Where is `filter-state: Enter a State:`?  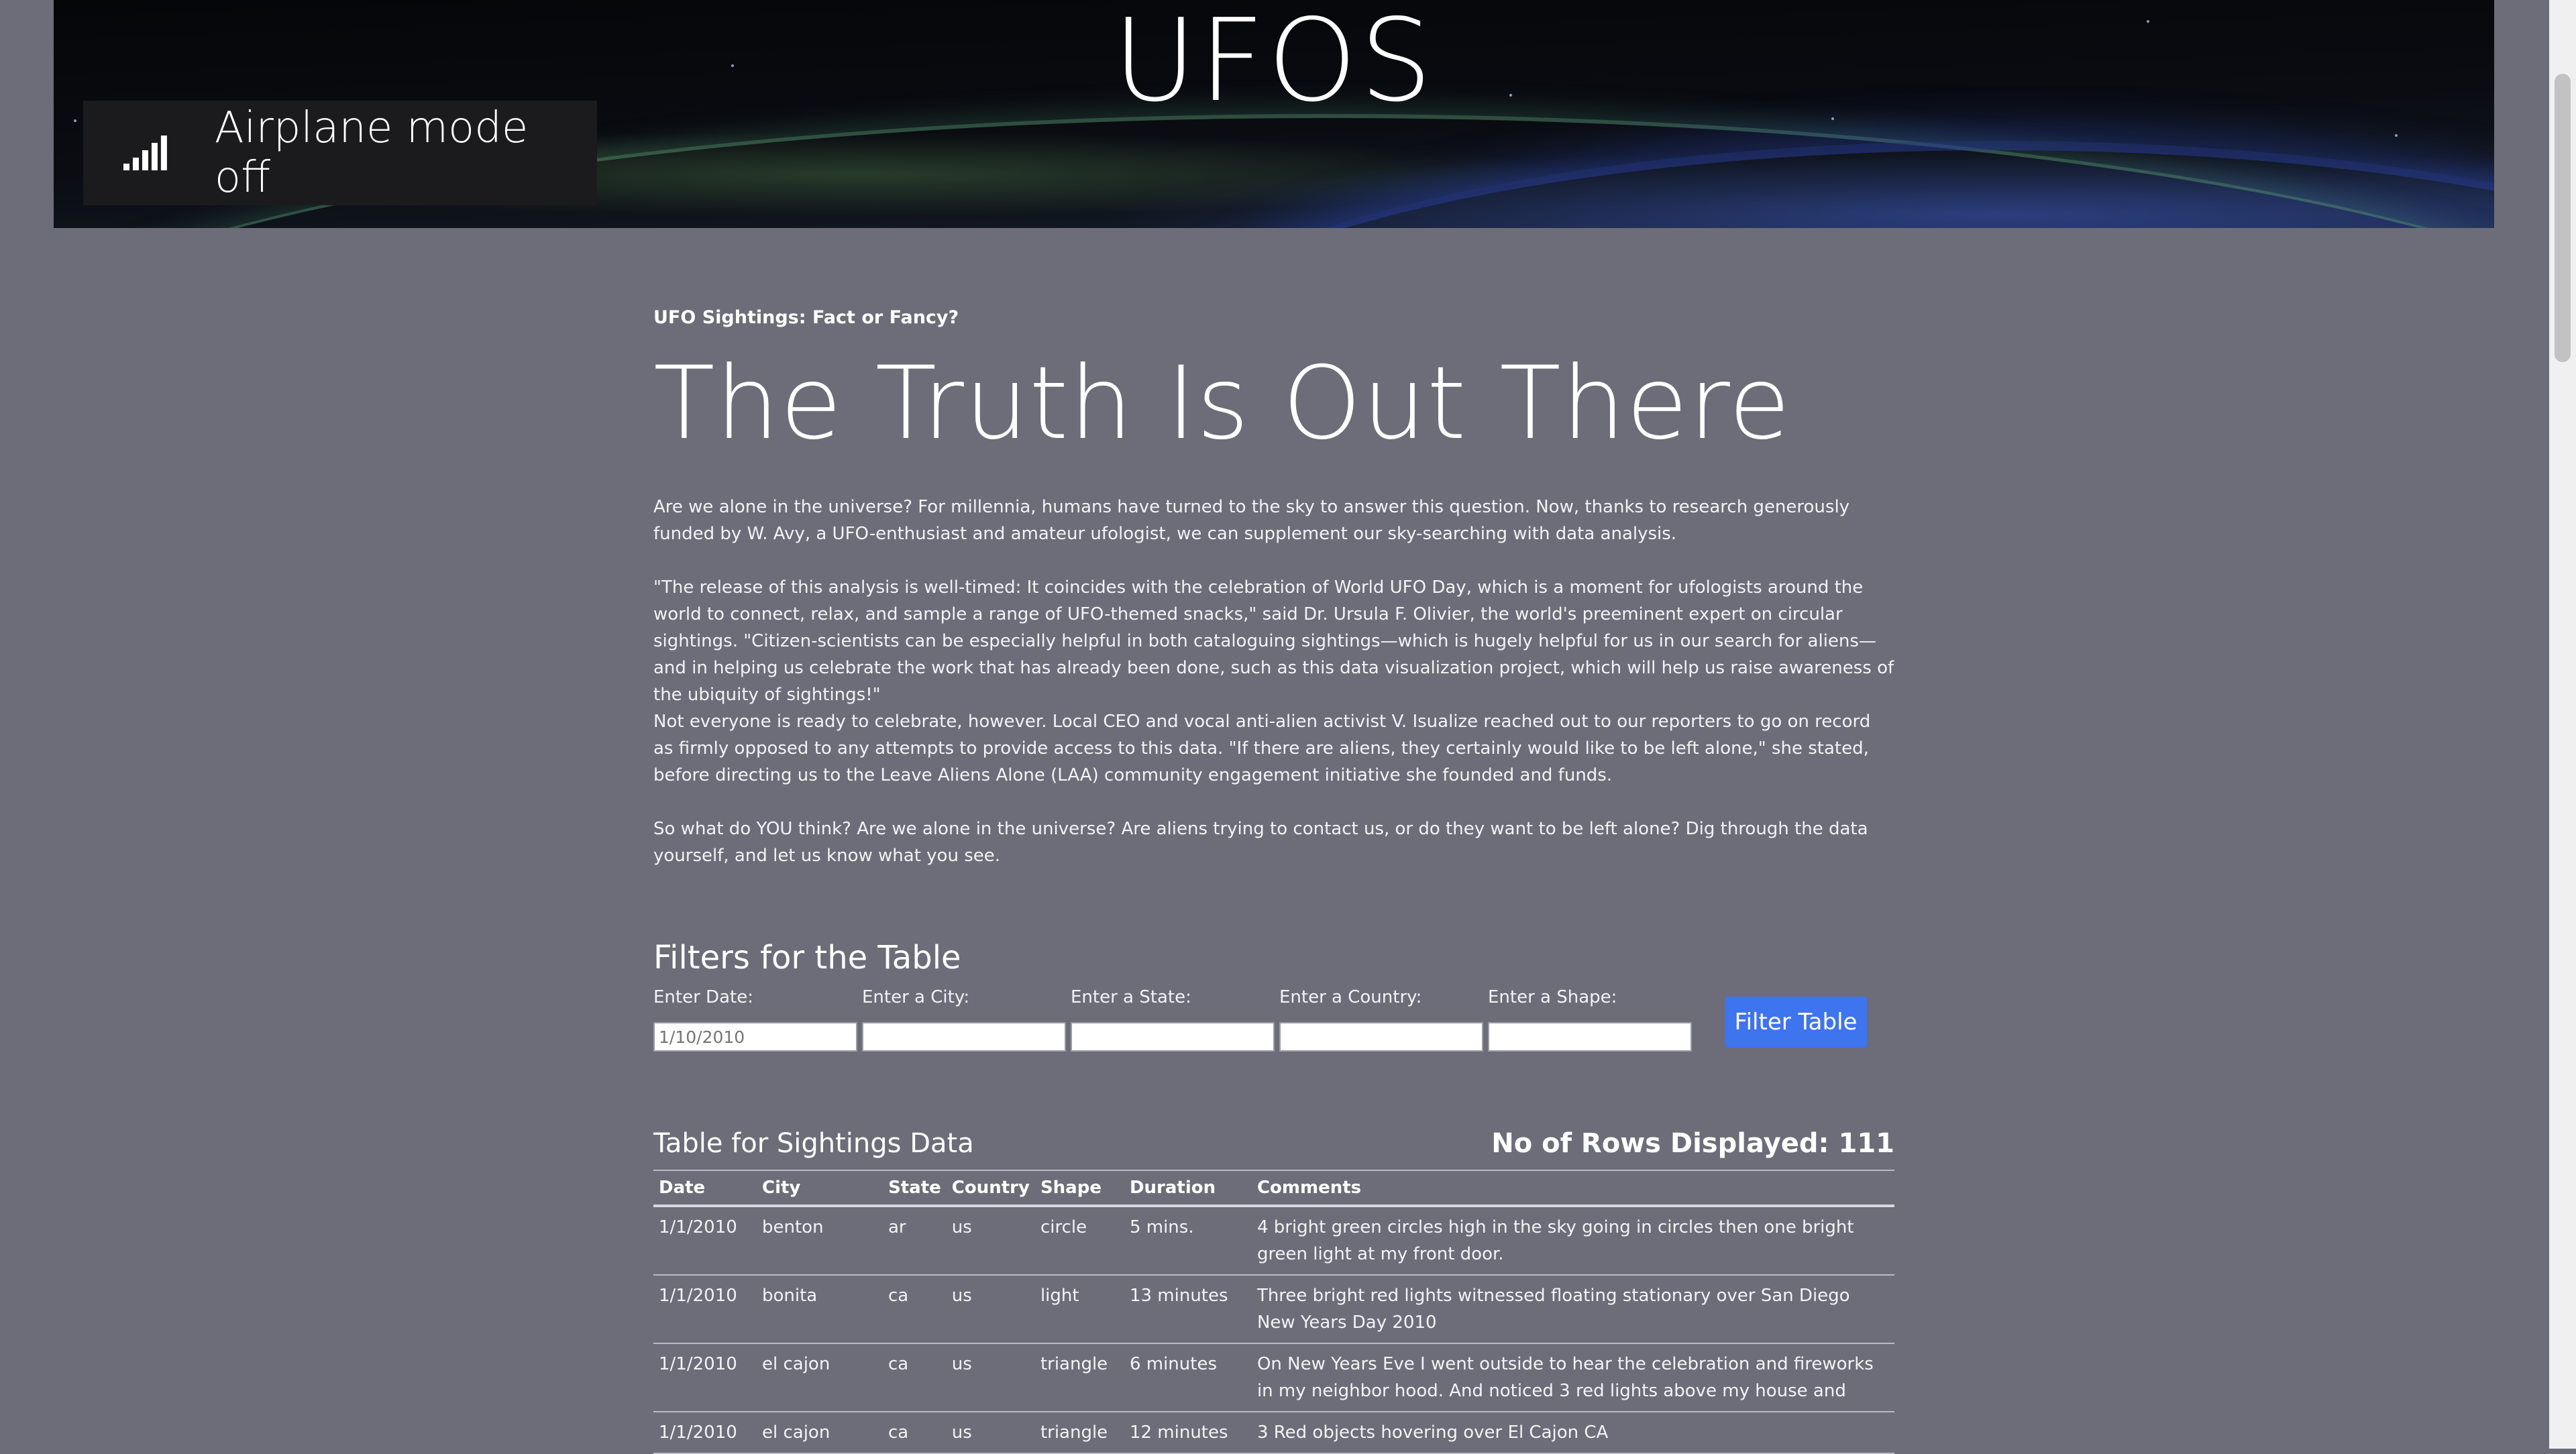 filter-state: Enter a State: is located at coordinates (1173, 1019).